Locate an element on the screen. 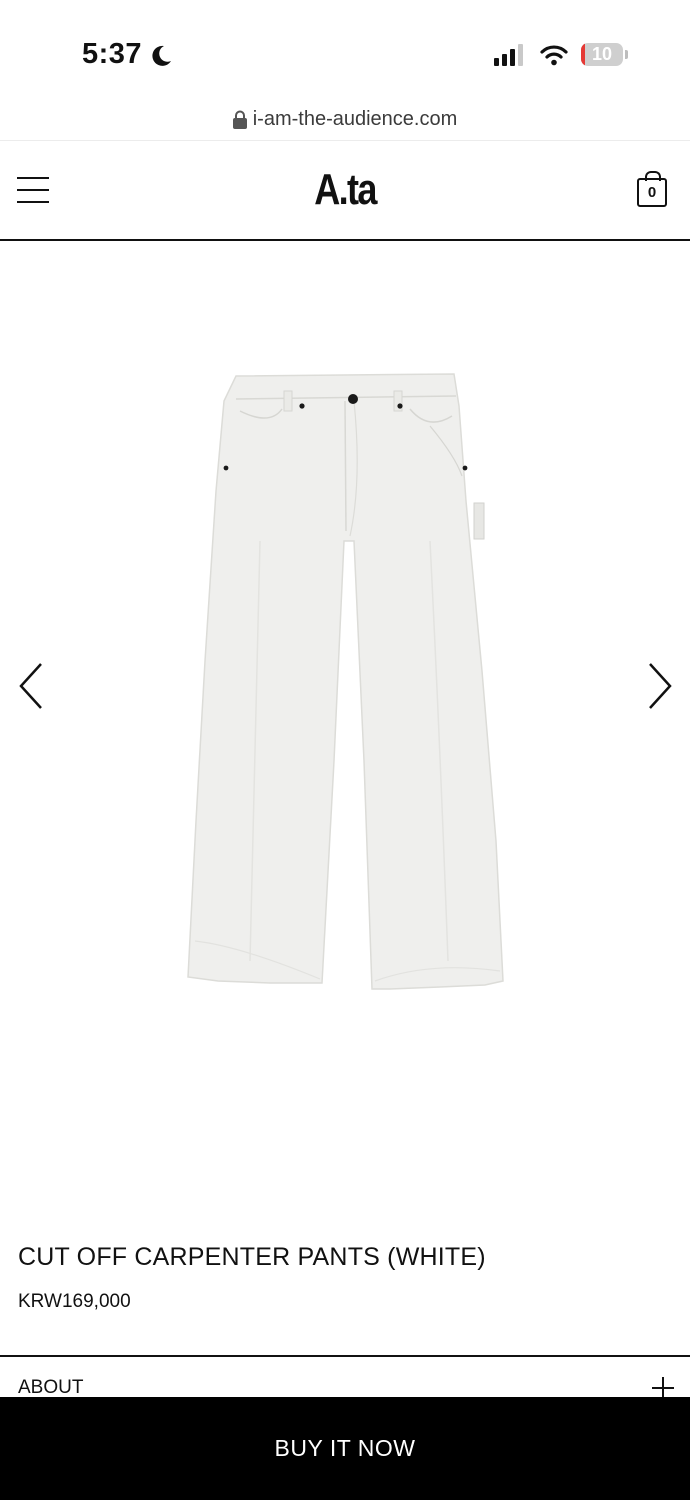 Image resolution: width=690 pixels, height=1500 pixels. site-logo: A.ta is located at coordinates (345, 190).